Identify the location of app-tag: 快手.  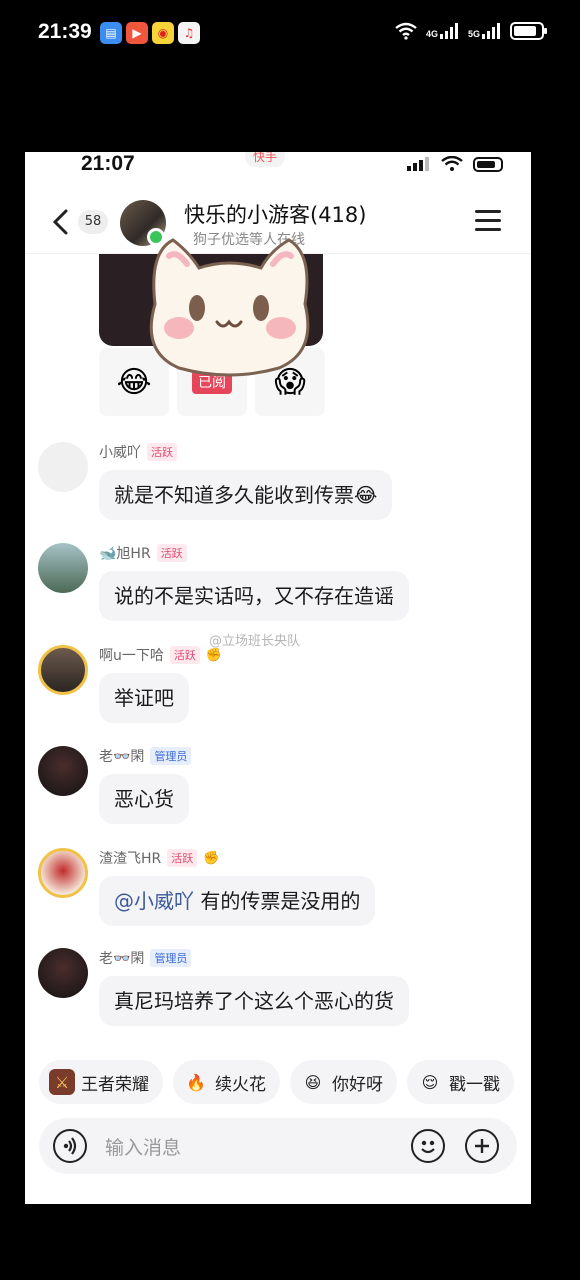
(265, 159).